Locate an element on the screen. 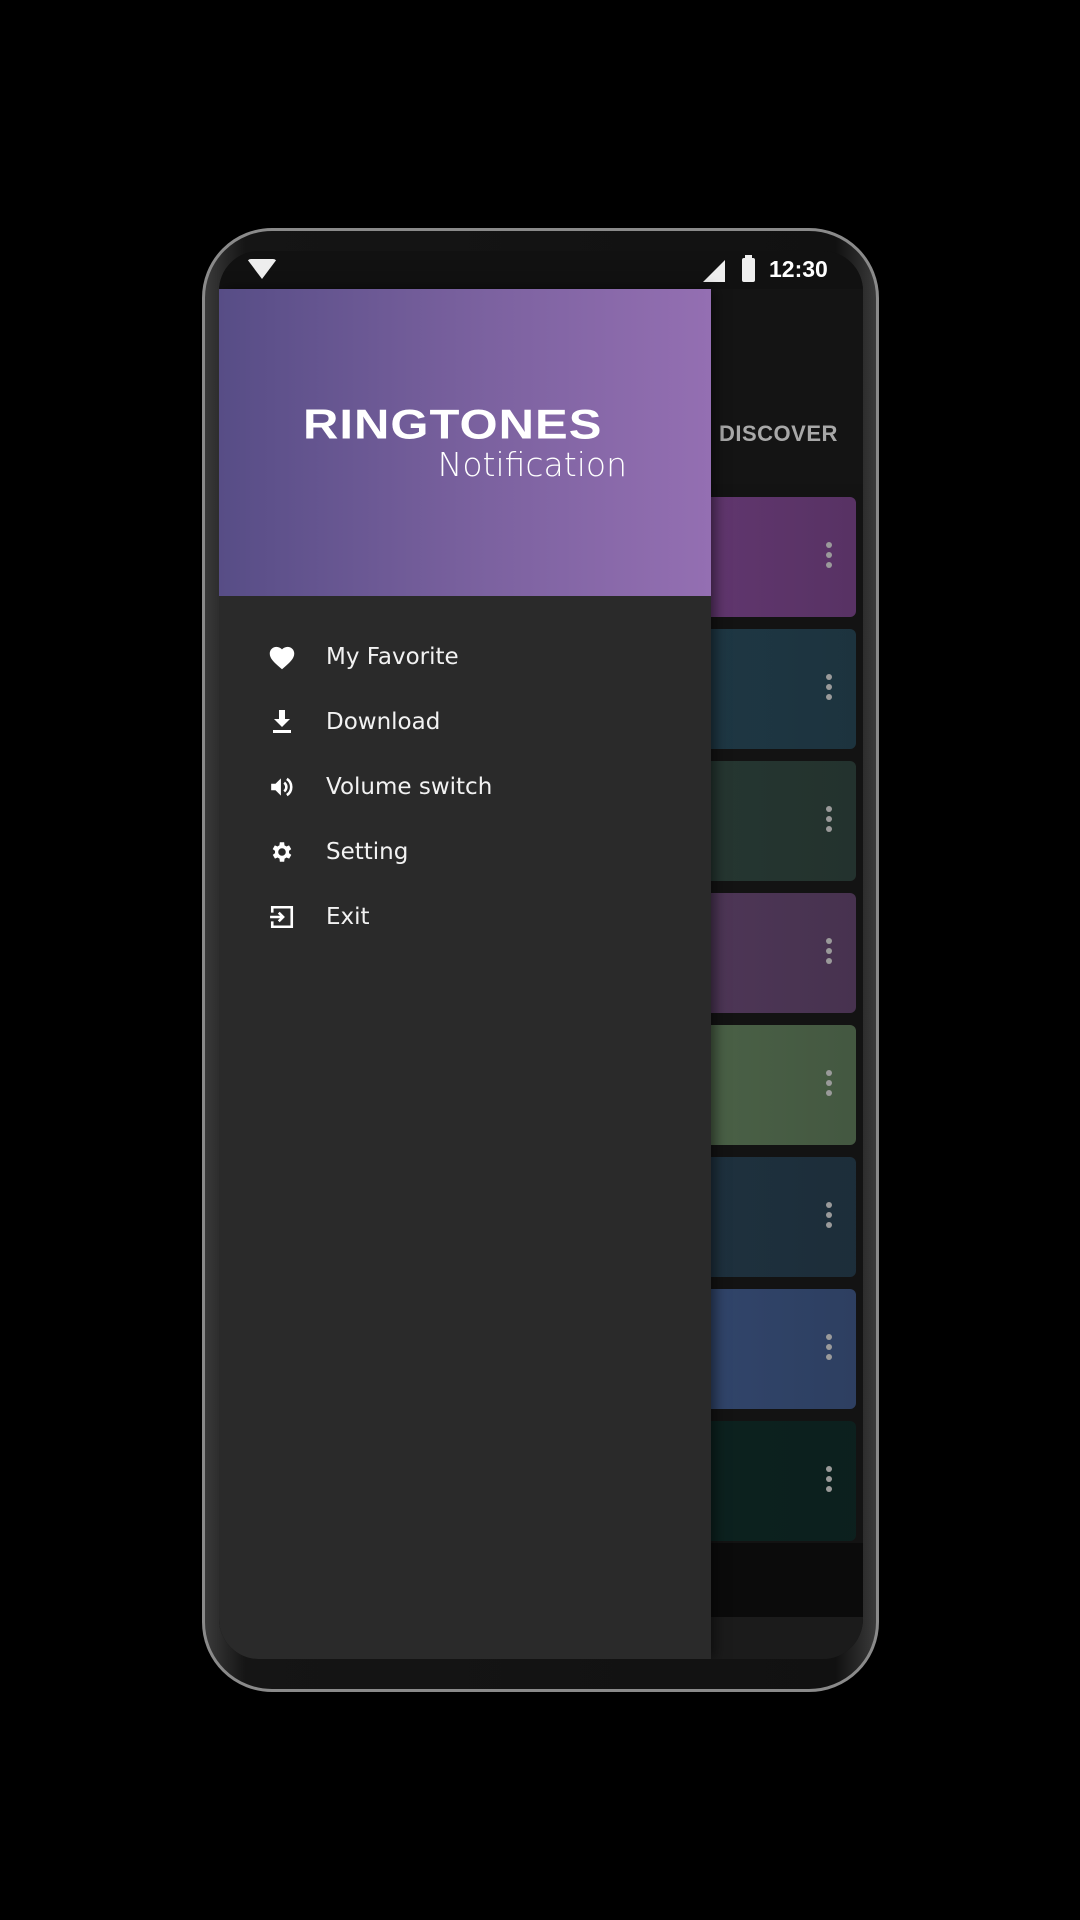 The height and width of the screenshot is (1920, 1080). menu-item-volume-switch: Volume switch is located at coordinates (465, 786).